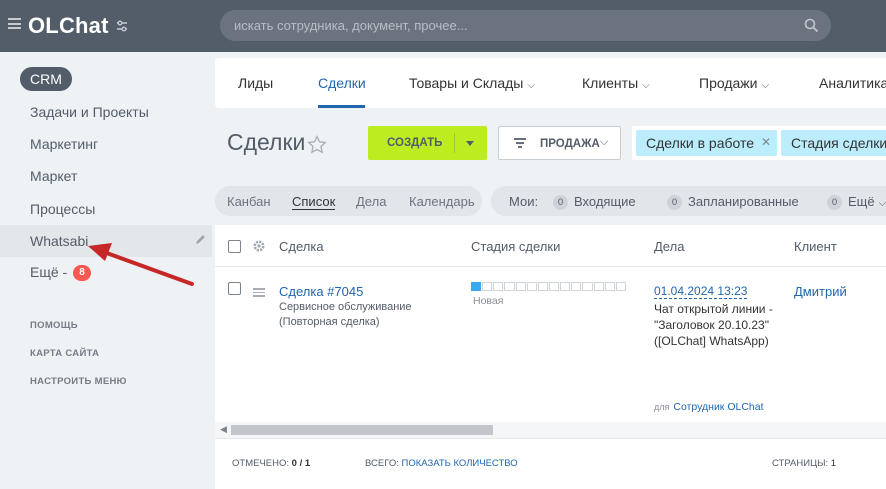 The image size is (886, 489). I want to click on page-title: Сделки, so click(266, 142).